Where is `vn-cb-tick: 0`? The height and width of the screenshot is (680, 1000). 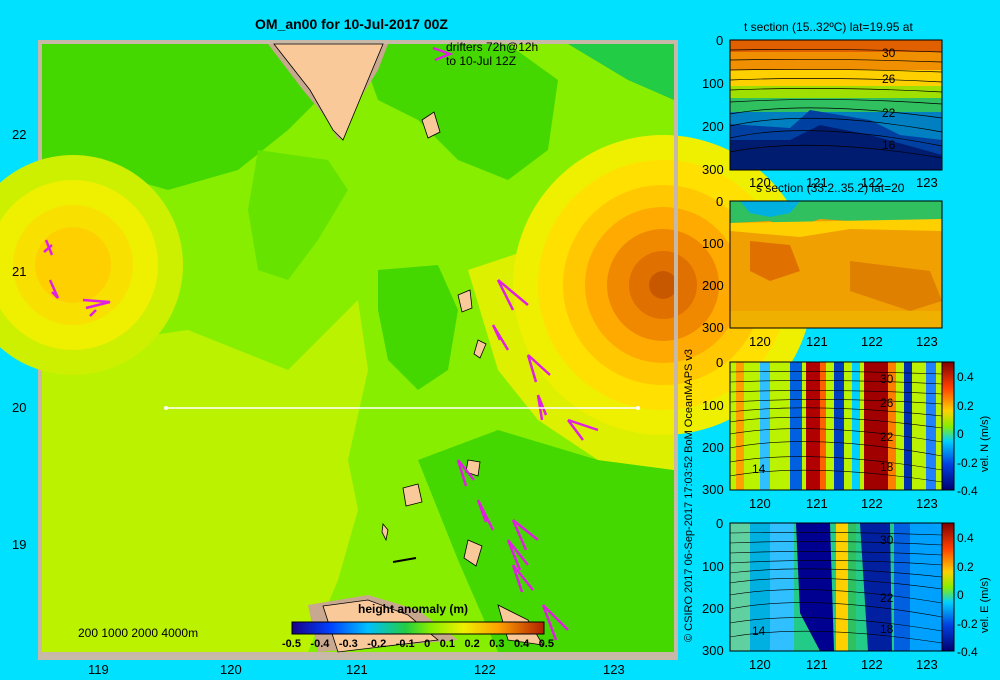
vn-cb-tick: 0 is located at coordinates (960, 434).